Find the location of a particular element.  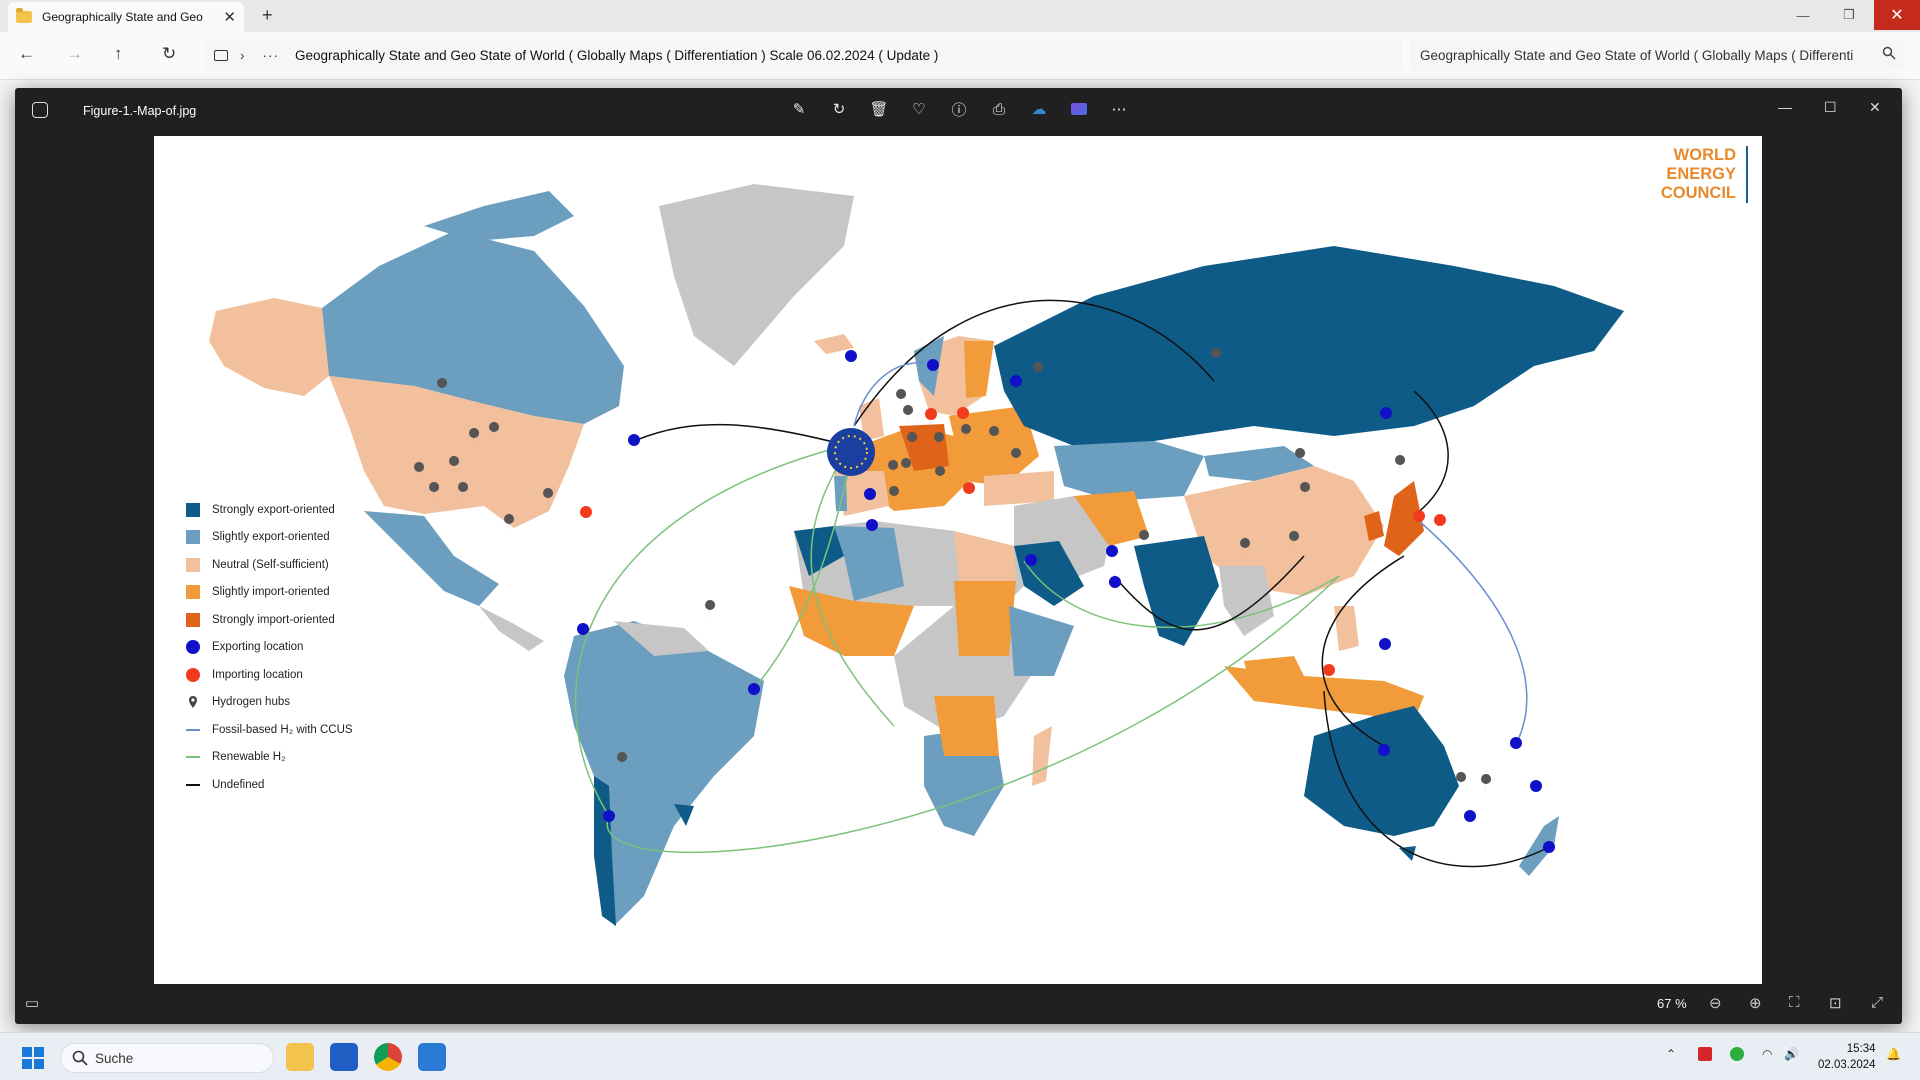

zoom-in-icon: ⊕ is located at coordinates (1755, 1003).